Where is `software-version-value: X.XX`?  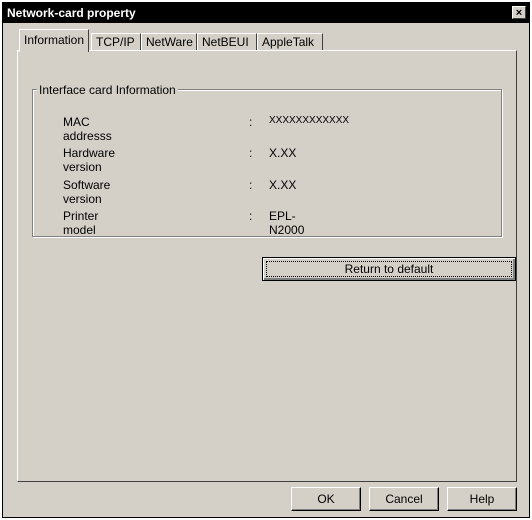
software-version-value: X.XX is located at coordinates (283, 185).